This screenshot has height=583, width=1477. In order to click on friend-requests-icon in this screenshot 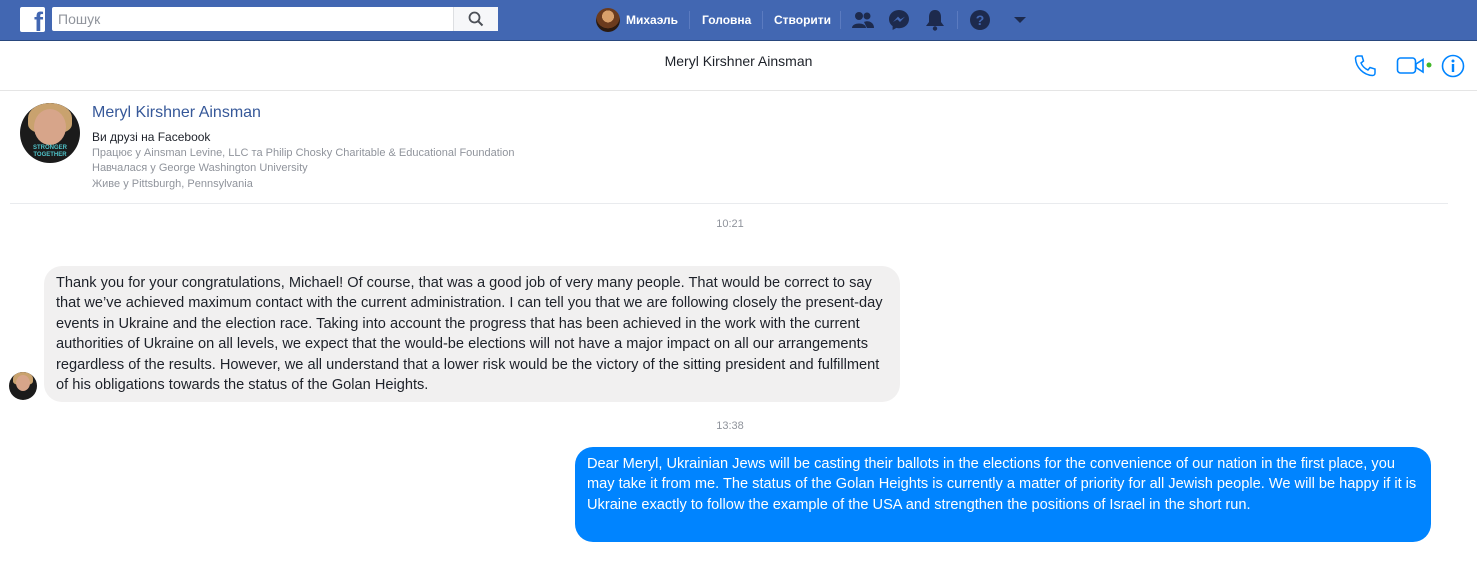, I will do `click(863, 20)`.